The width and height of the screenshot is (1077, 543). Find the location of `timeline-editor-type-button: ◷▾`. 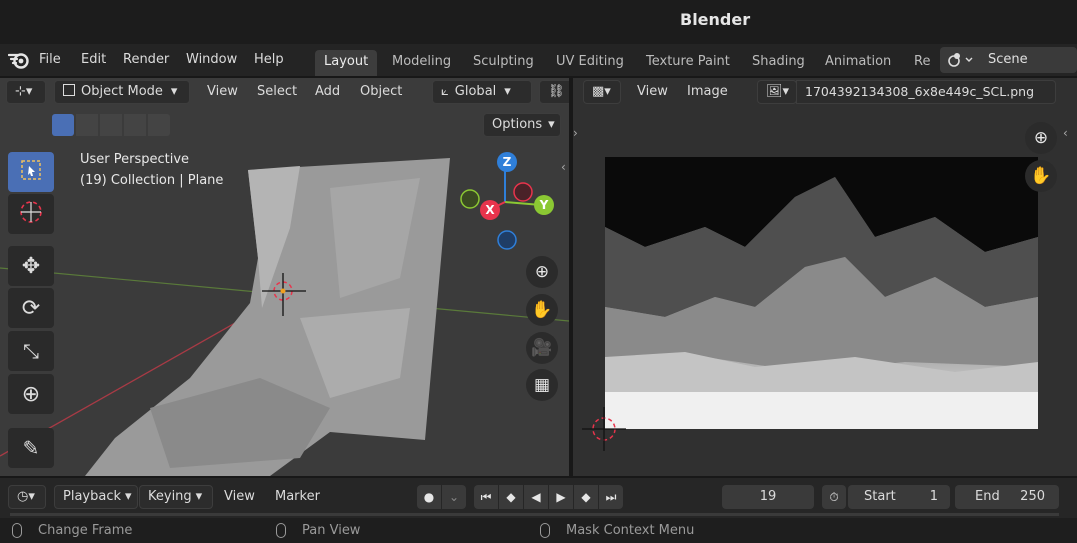

timeline-editor-type-button: ◷▾ is located at coordinates (27, 497).